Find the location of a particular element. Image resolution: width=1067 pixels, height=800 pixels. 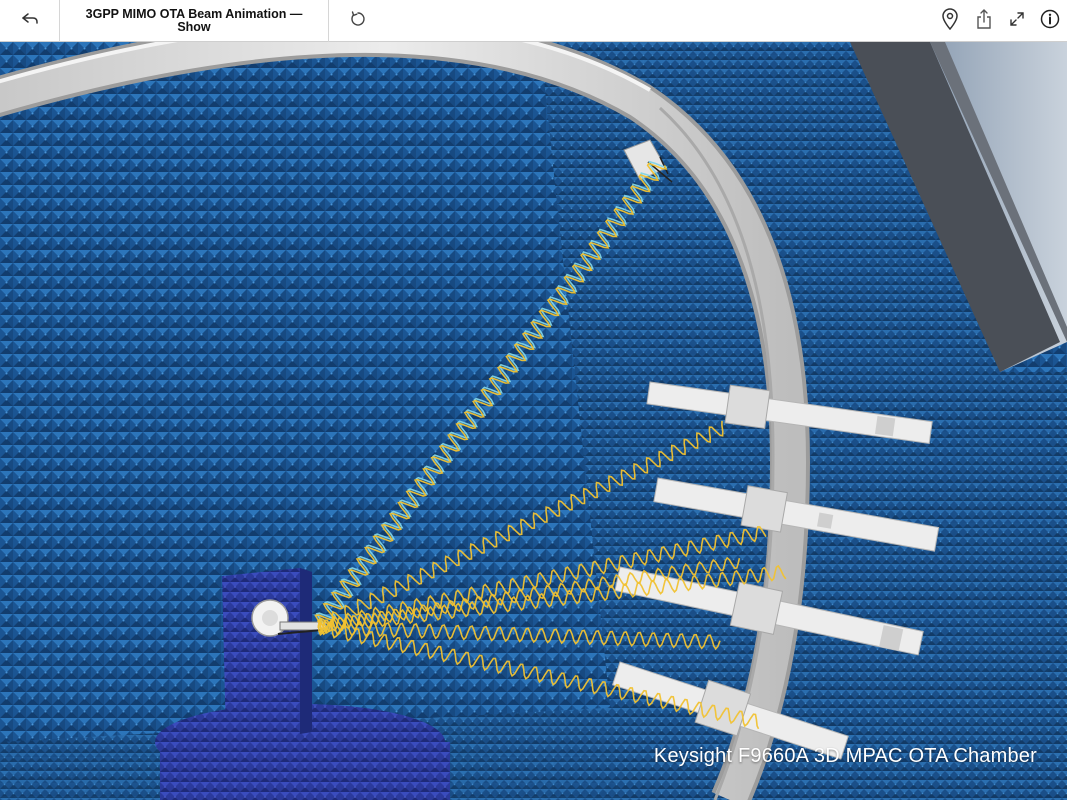

chamber-caption: Keysight F9660A 3D MPAC OTA Chamber is located at coordinates (845, 756).